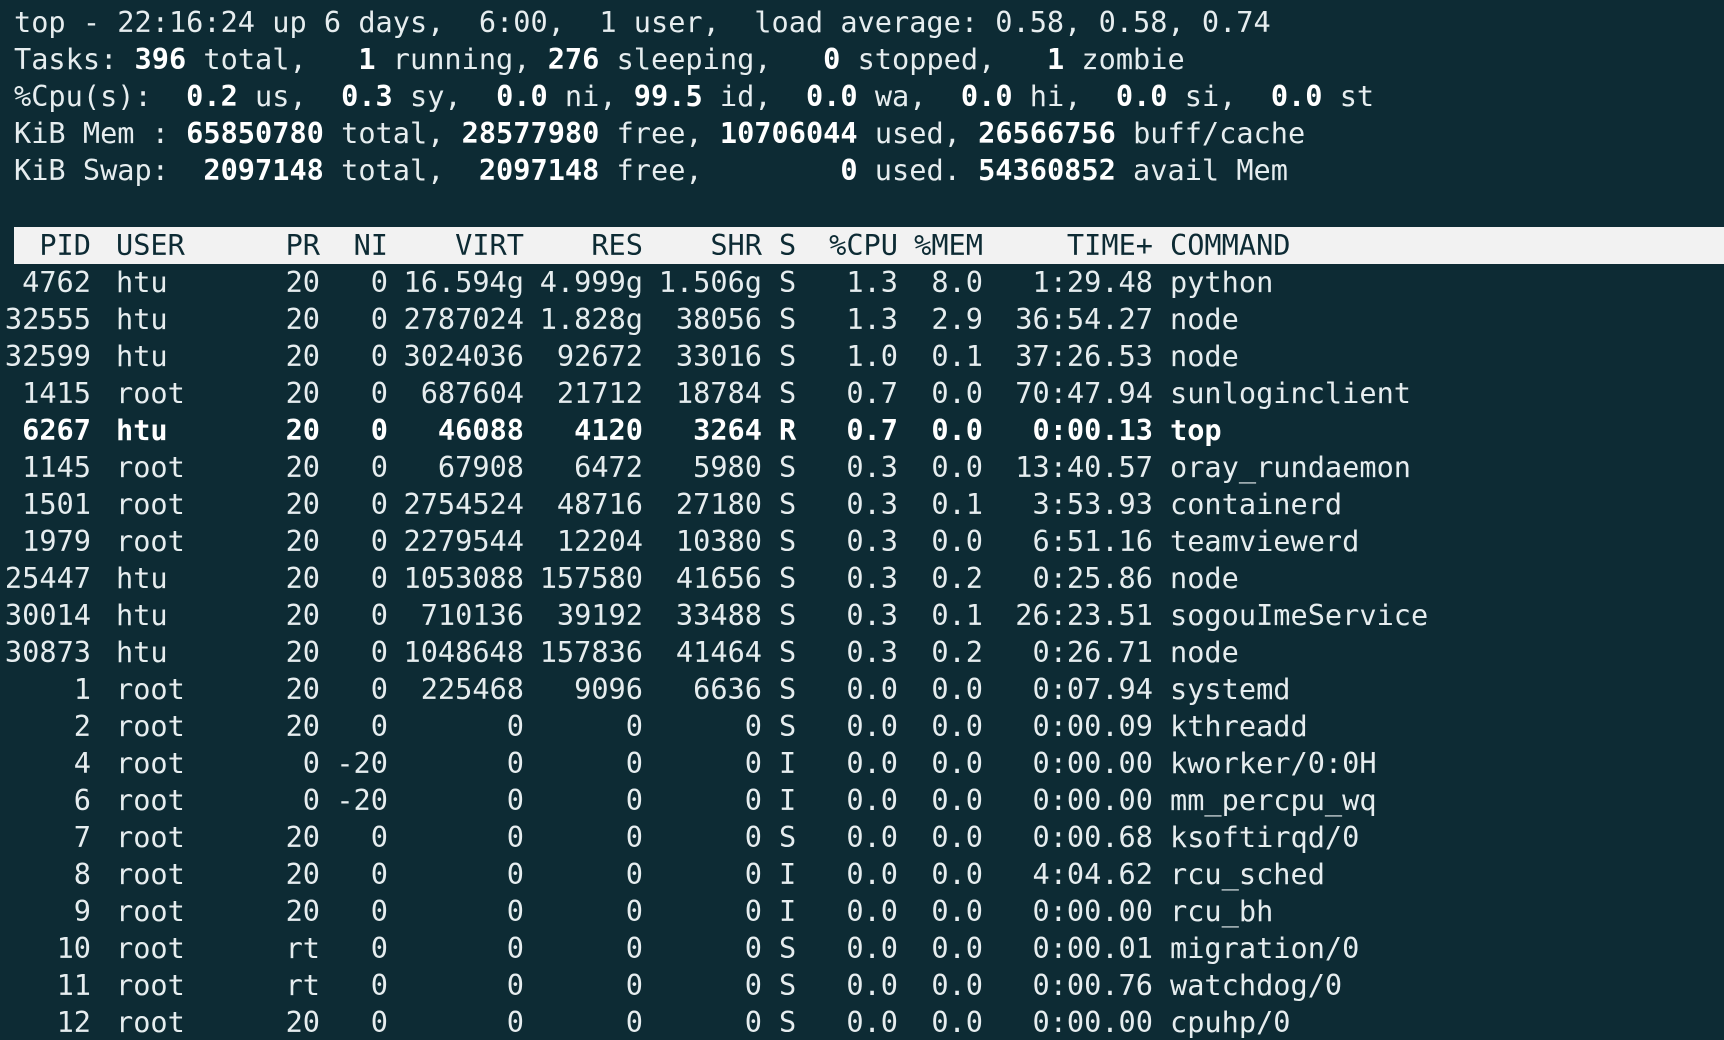 The height and width of the screenshot is (1040, 1724). I want to click on process-row: 12 root 20 0 0 0 0 S 0.0 0.0 0:00.00 cpuhp/0, so click(862, 1022).